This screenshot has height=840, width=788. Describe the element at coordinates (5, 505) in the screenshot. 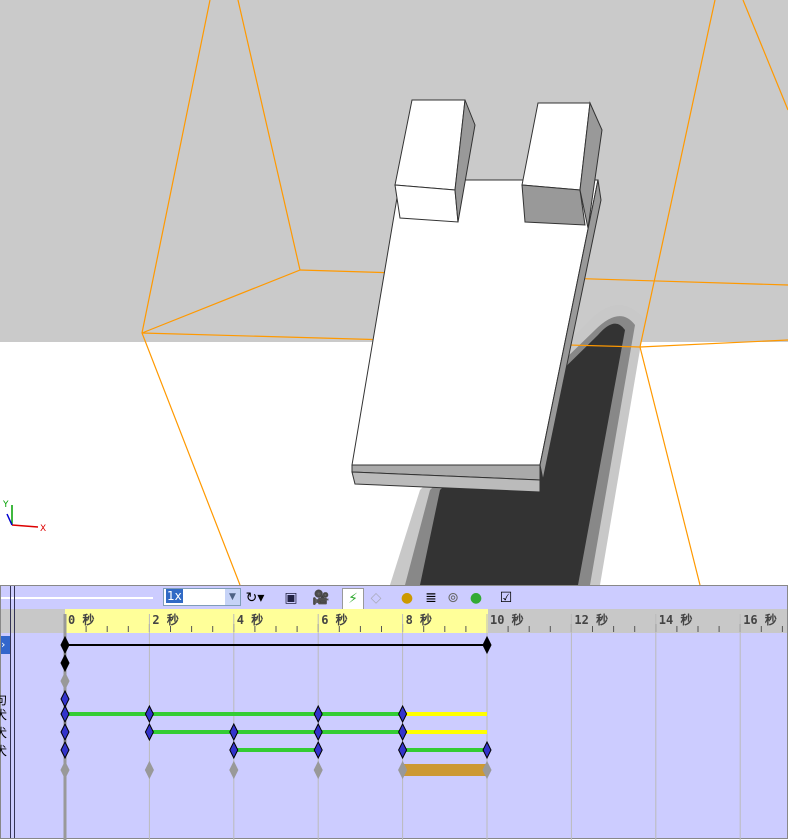

I see `svg-text: Y` at that location.